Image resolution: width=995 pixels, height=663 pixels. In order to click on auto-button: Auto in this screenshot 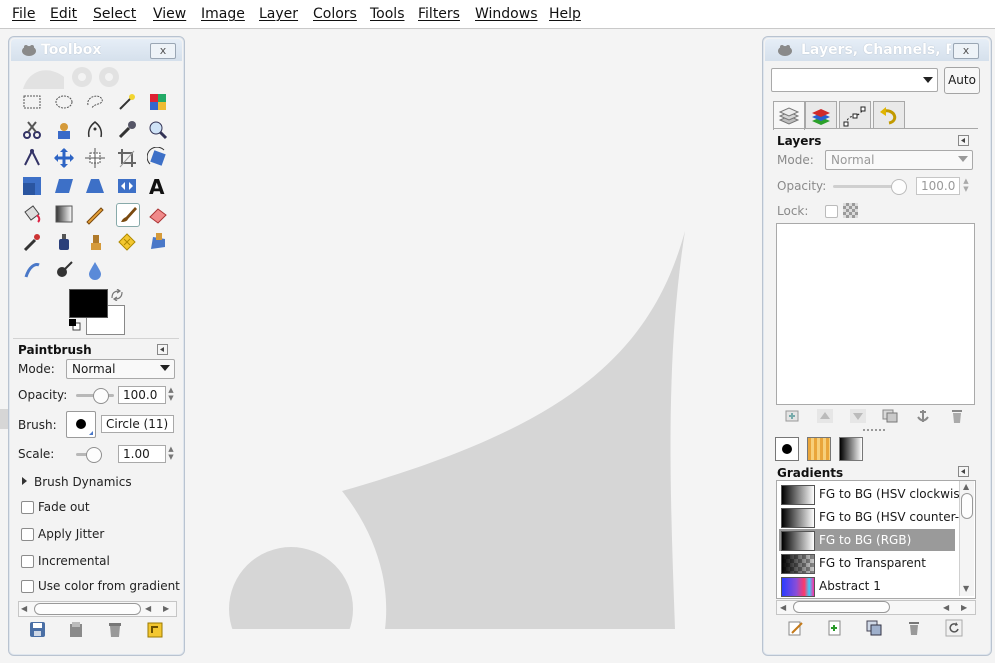, I will do `click(962, 80)`.